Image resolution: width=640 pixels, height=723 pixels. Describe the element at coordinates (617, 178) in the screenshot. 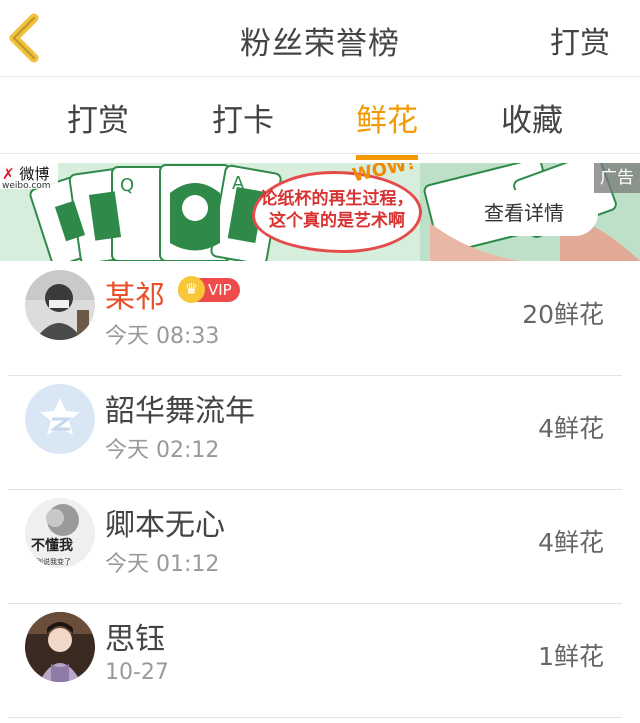

I see `ad-label: 广告` at that location.